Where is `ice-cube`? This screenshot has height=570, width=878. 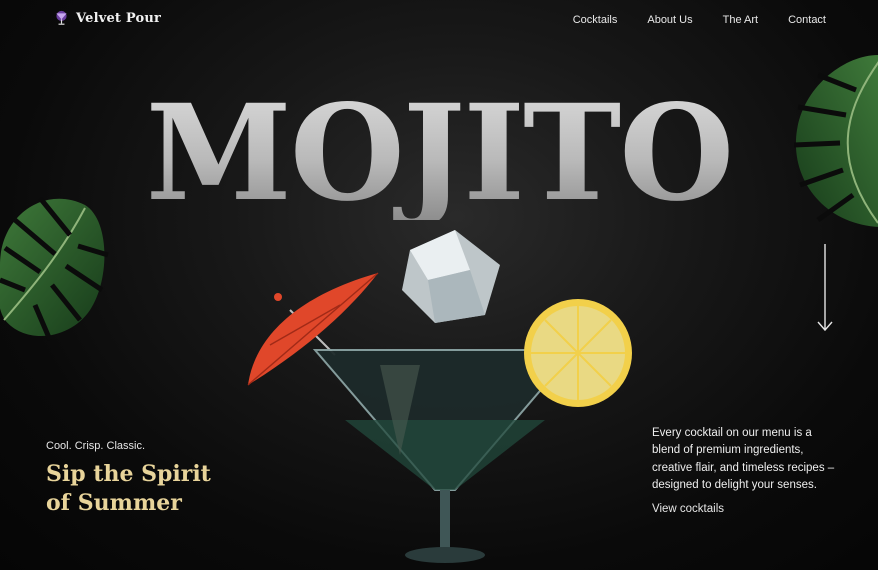 ice-cube is located at coordinates (451, 276).